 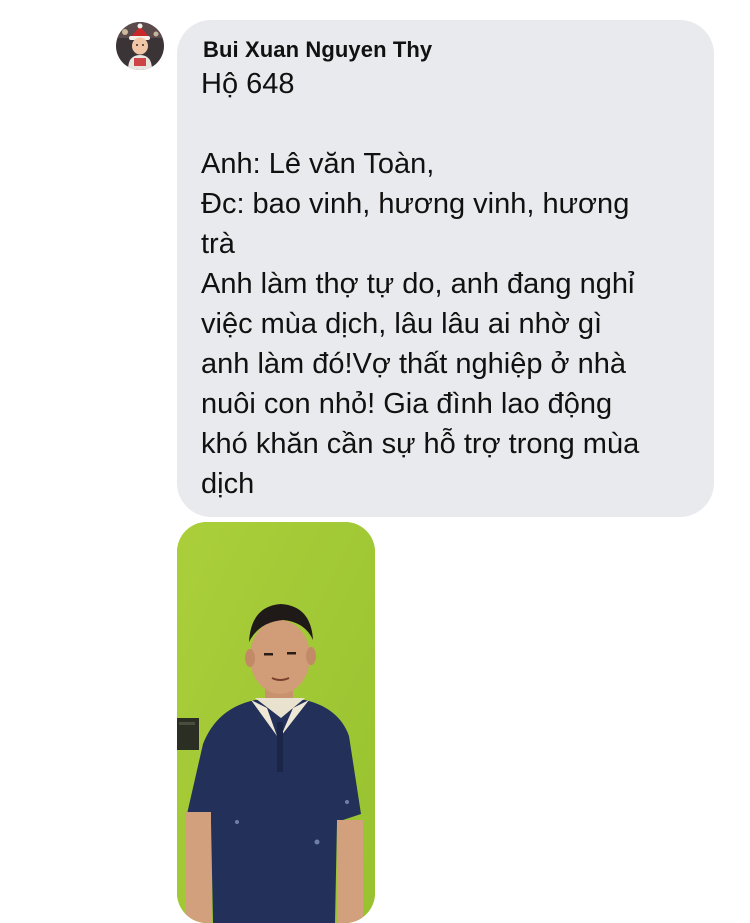 What do you see at coordinates (407, 404) in the screenshot?
I see `message-line: nuôi con nhỏ! Gia đình lao động` at bounding box center [407, 404].